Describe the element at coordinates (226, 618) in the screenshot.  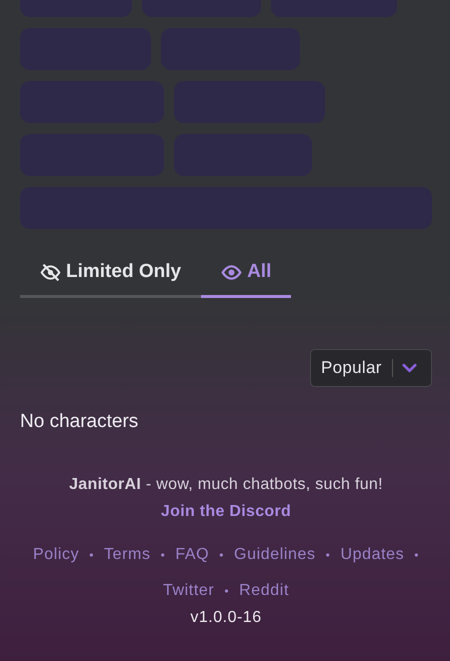
I see `version-label: v1.0.0-16` at that location.